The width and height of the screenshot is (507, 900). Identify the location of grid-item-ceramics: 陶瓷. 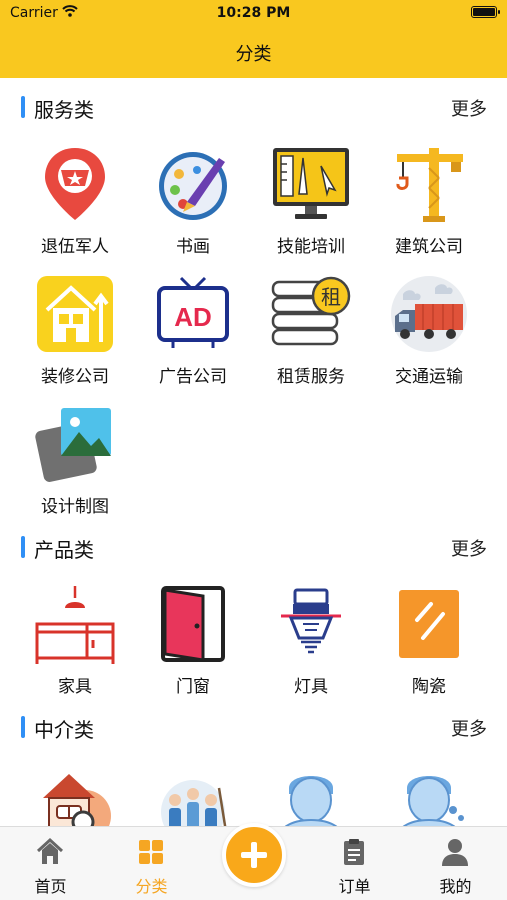
(429, 644).